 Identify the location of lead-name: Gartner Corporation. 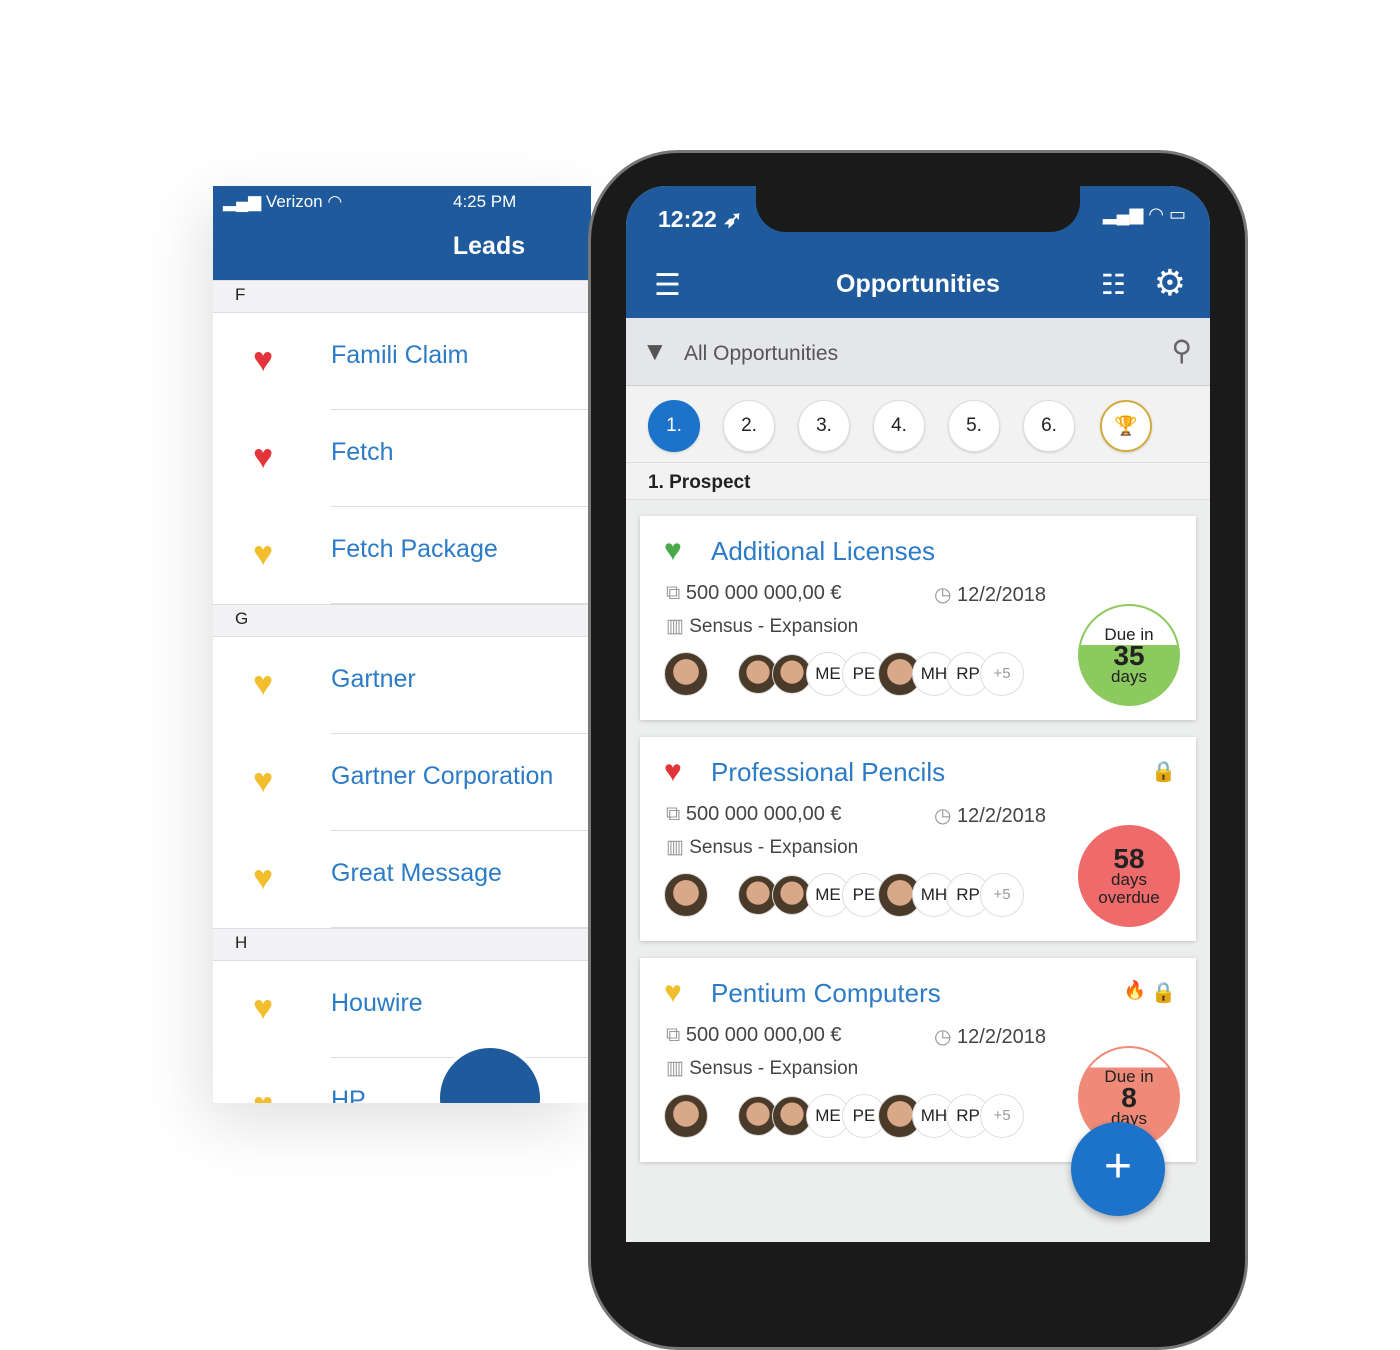
(442, 776).